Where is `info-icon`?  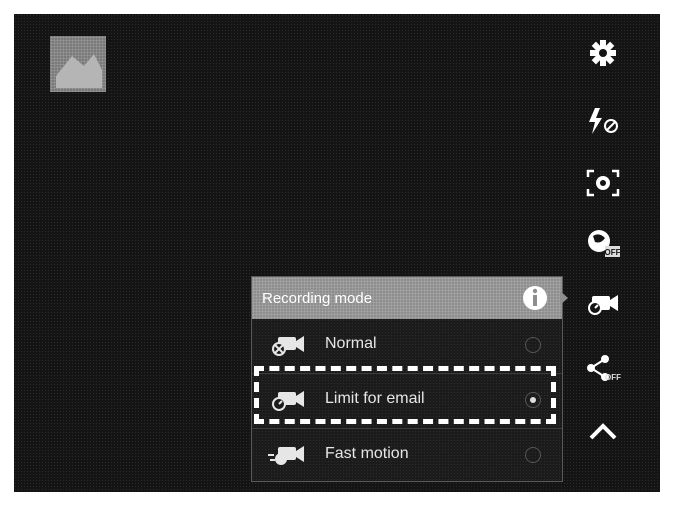 info-icon is located at coordinates (535, 298).